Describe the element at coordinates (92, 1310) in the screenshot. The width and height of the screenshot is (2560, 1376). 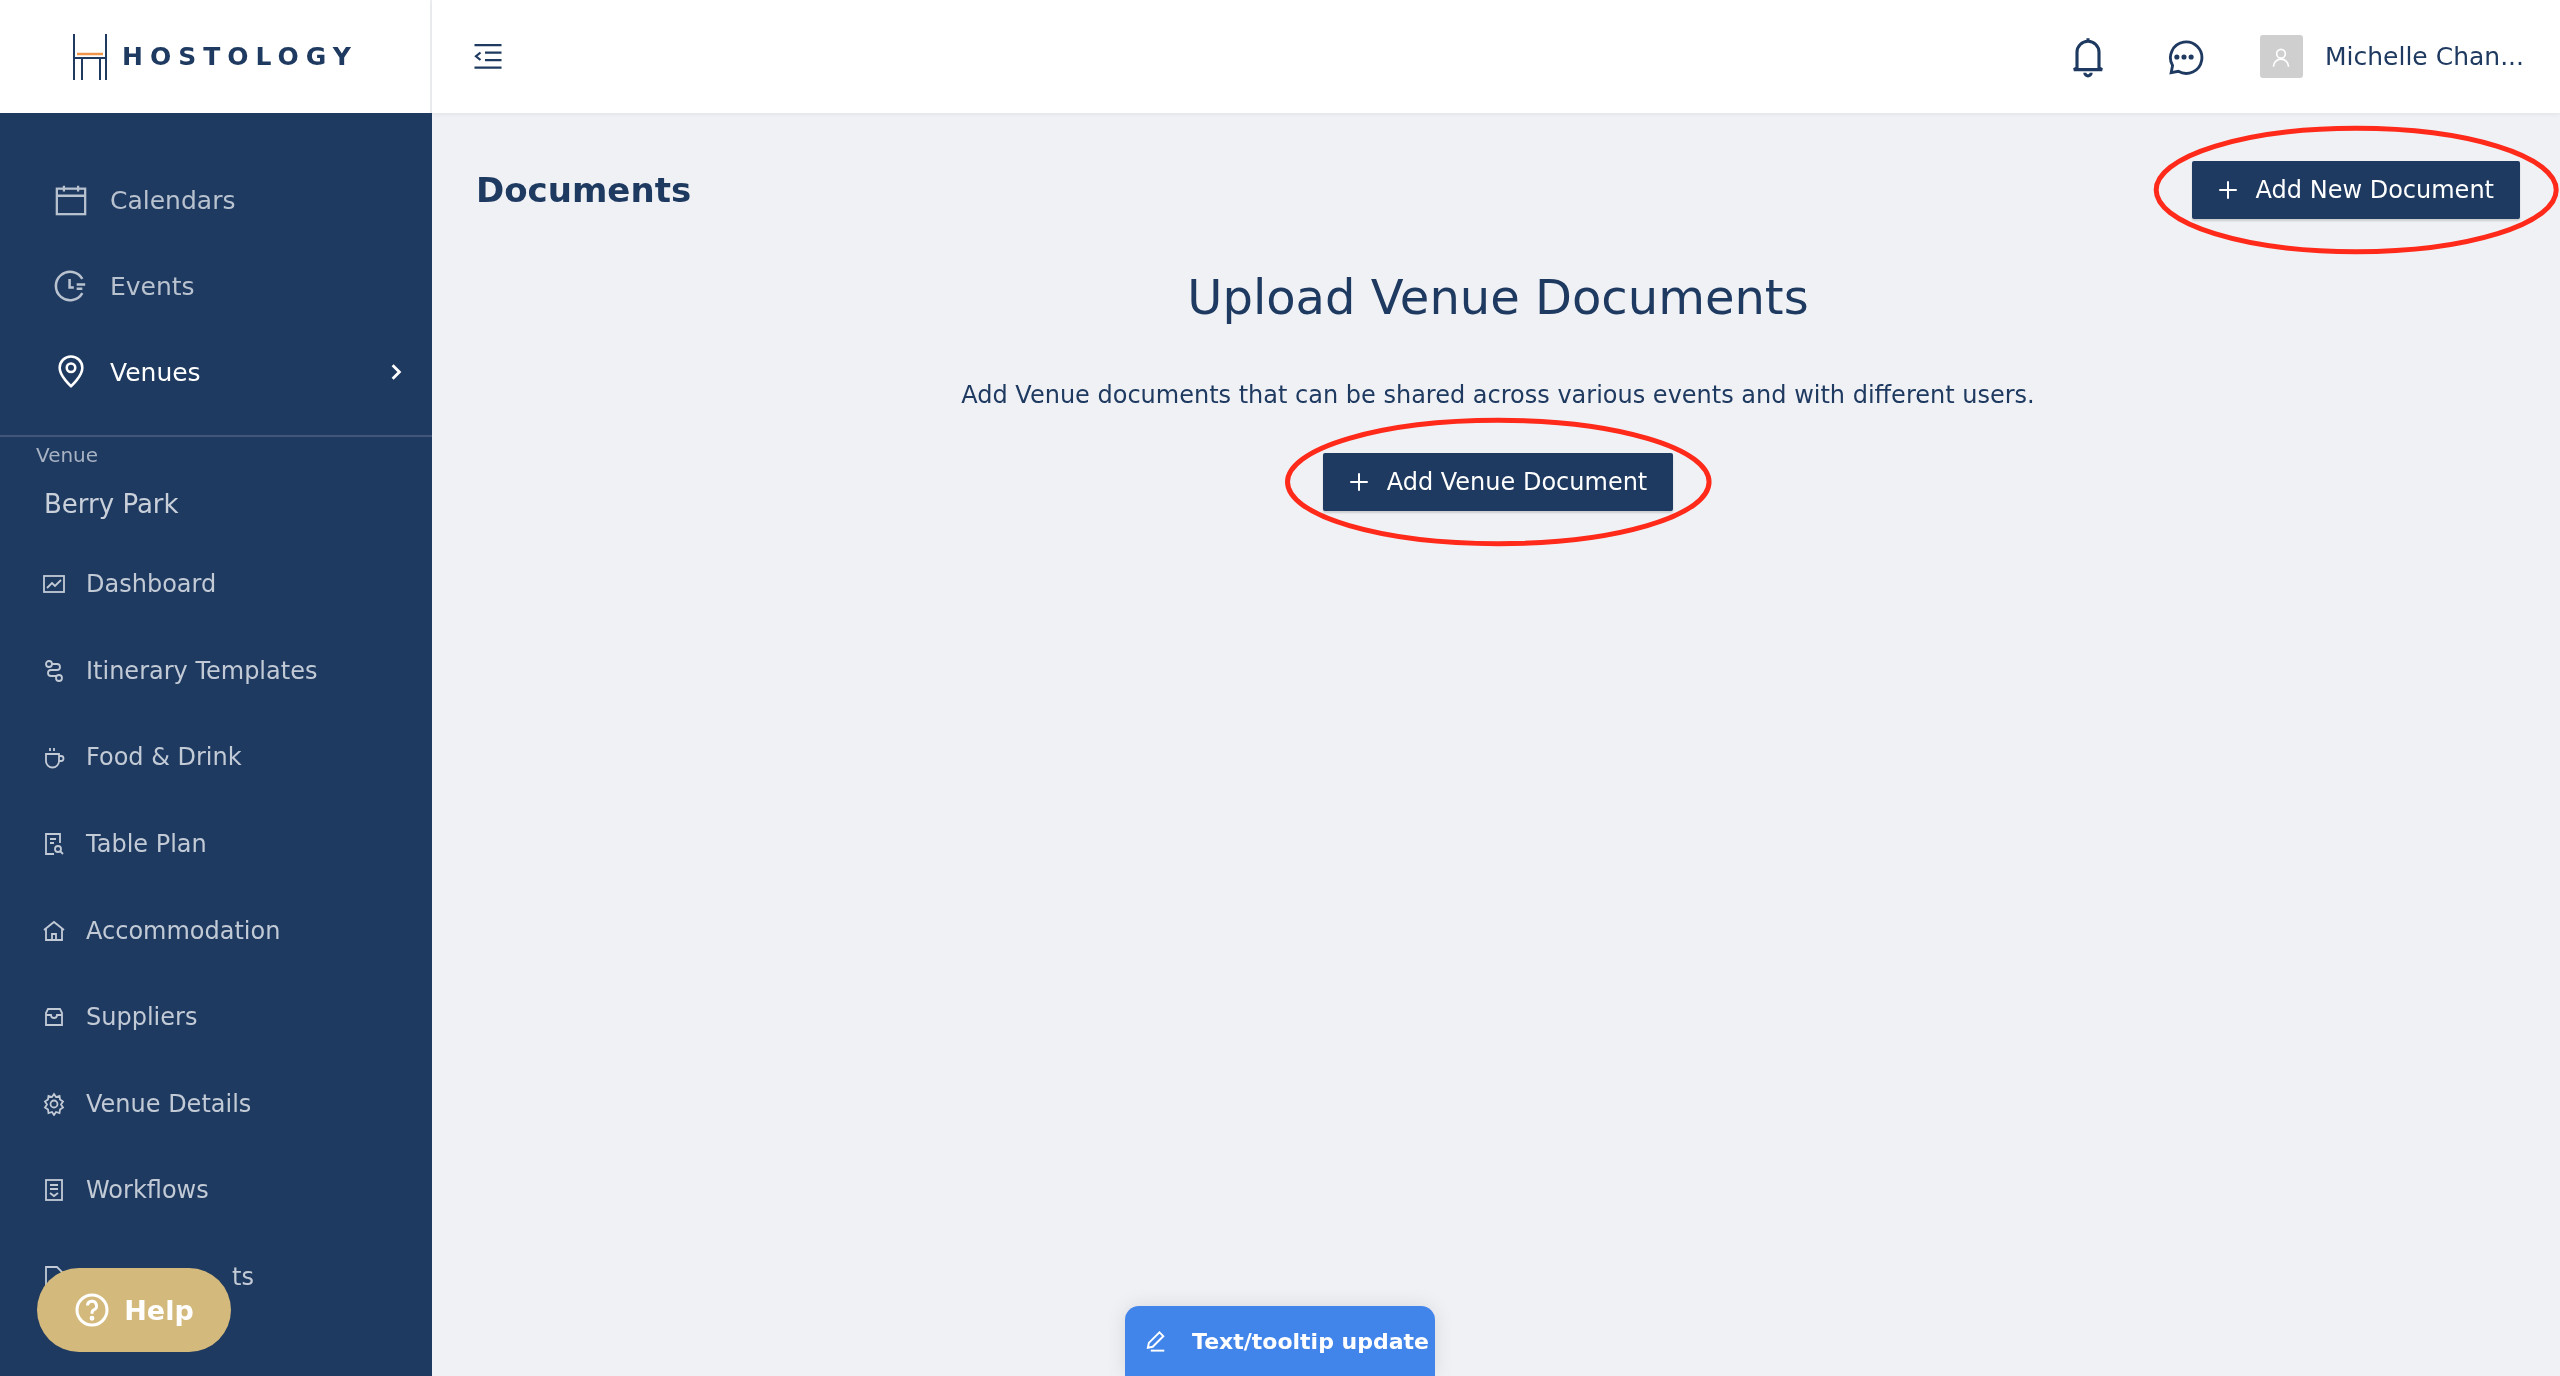
I see `help-icon` at that location.